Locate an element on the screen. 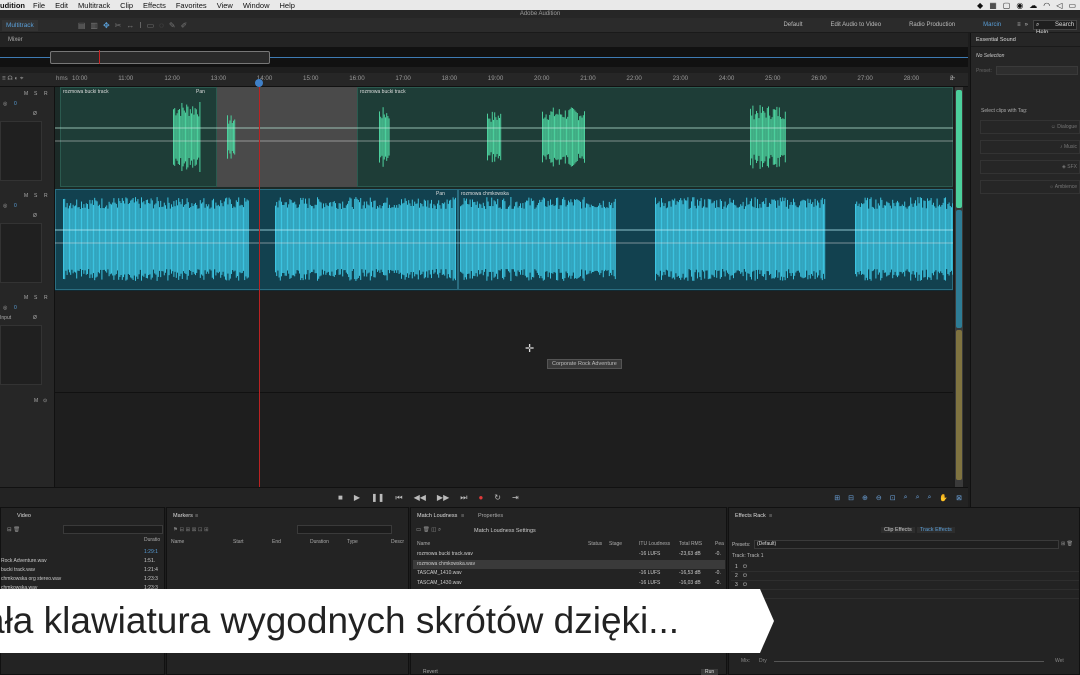 This screenshot has width=1080, height=675. battery-icon: ▭ is located at coordinates (1072, 5).